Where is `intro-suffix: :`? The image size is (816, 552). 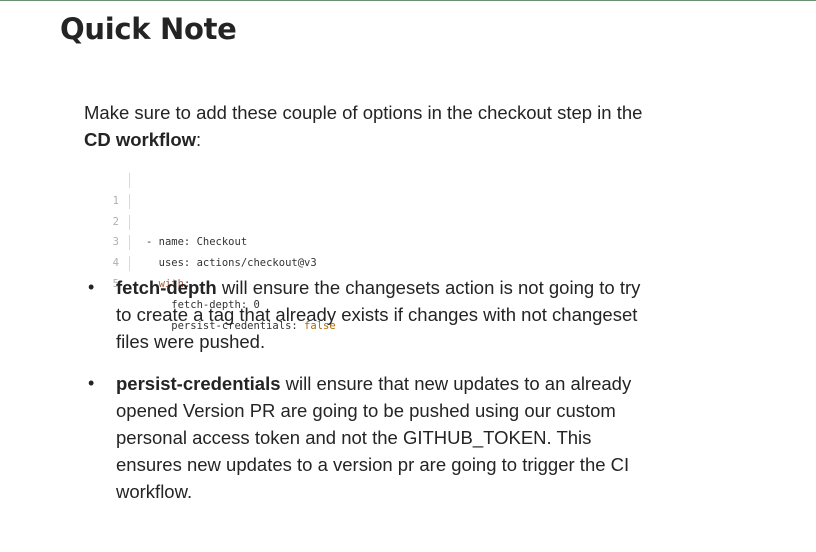 intro-suffix: : is located at coordinates (199, 139).